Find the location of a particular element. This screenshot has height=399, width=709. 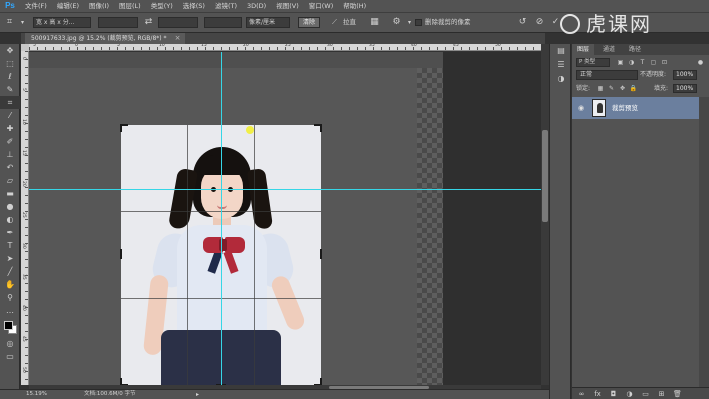

straighten-label: 拉直 is located at coordinates (349, 22).